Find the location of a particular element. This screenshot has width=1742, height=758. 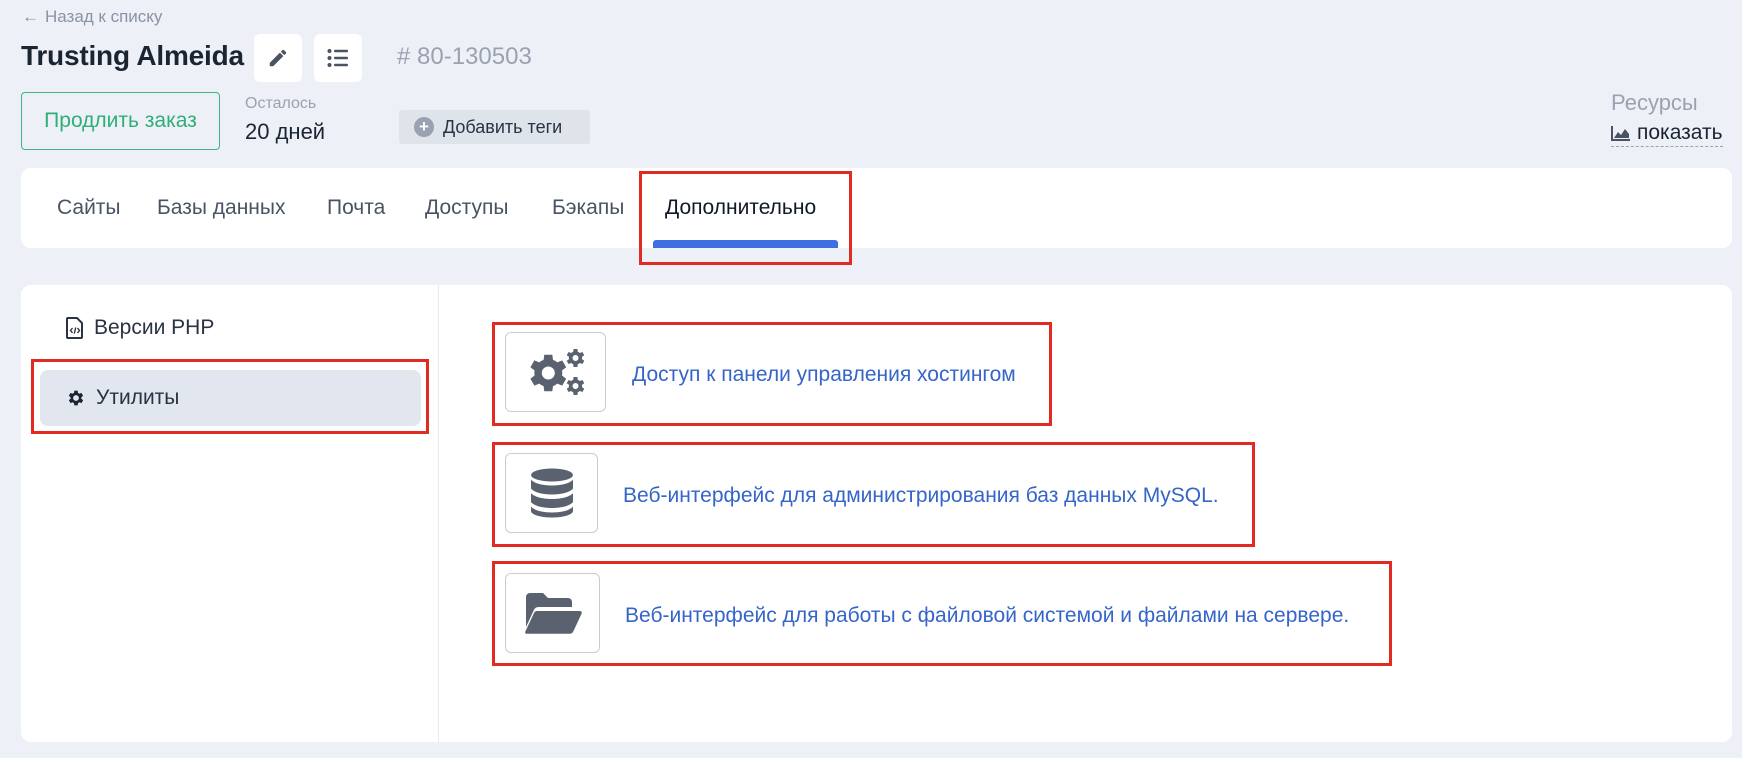

extend-order-button: Продлить заказ is located at coordinates (120, 121).